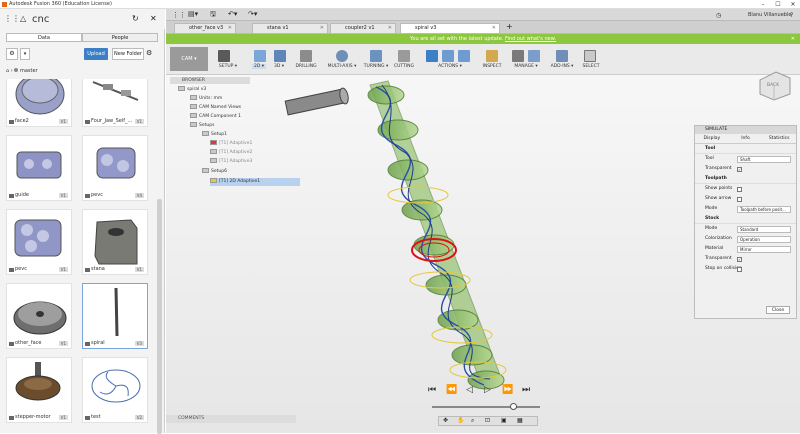 The width and height of the screenshot is (800, 434). Describe the element at coordinates (39, 168) in the screenshot. I see `file-card-guide: guide V1` at that location.